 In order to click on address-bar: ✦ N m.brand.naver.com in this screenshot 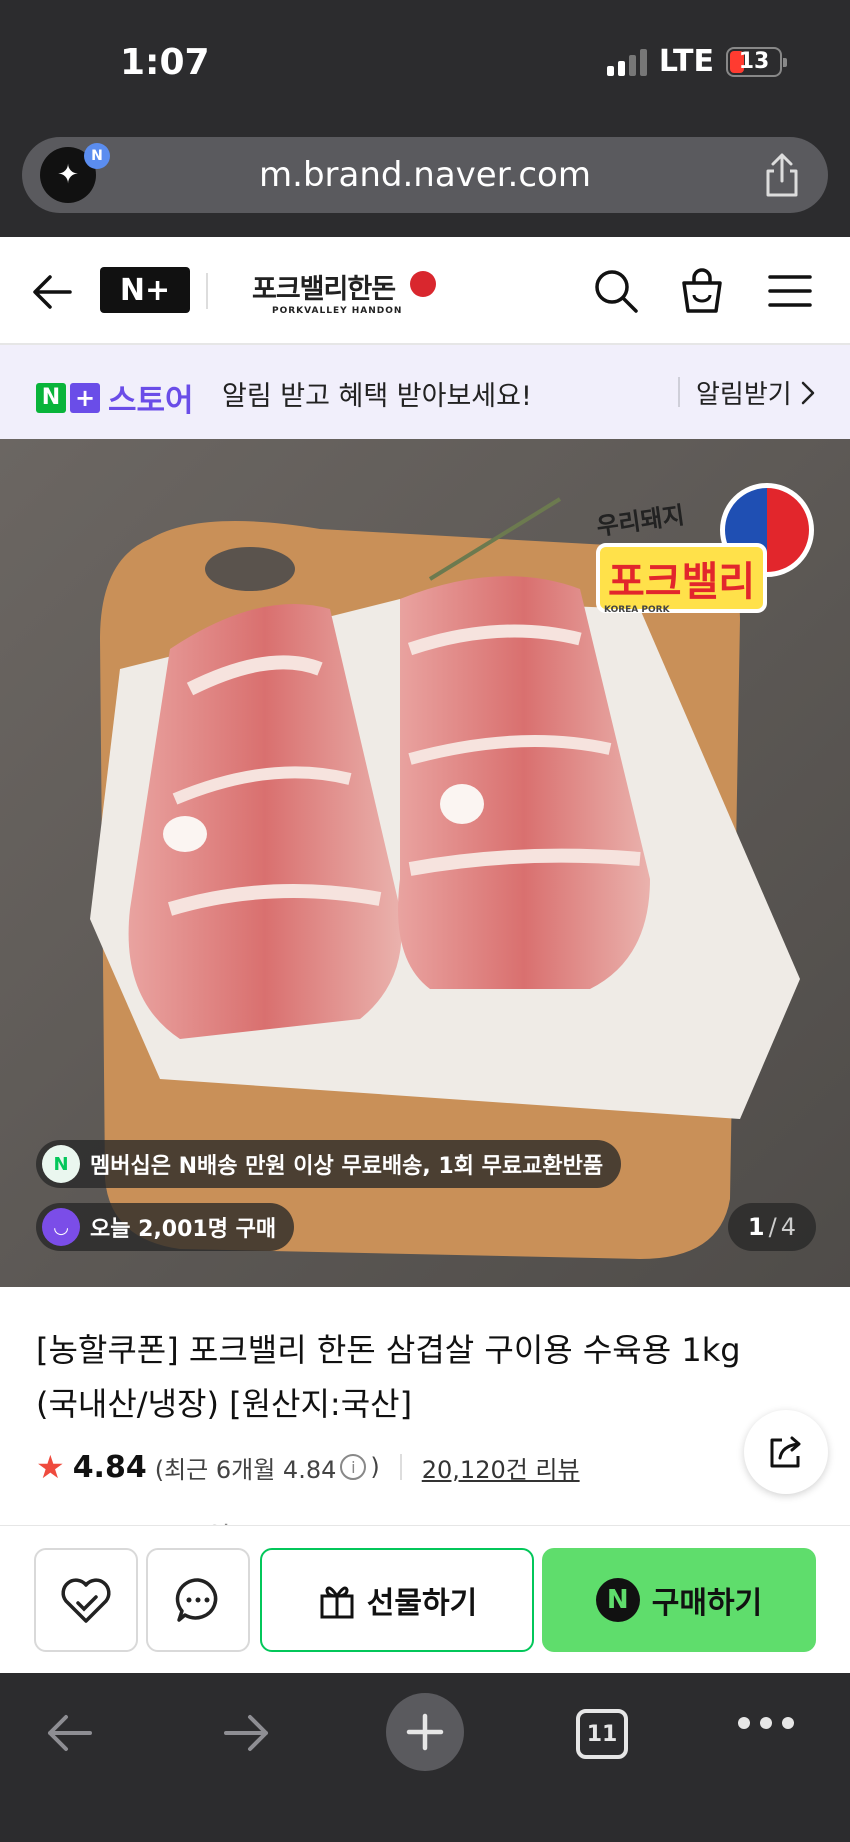, I will do `click(425, 175)`.